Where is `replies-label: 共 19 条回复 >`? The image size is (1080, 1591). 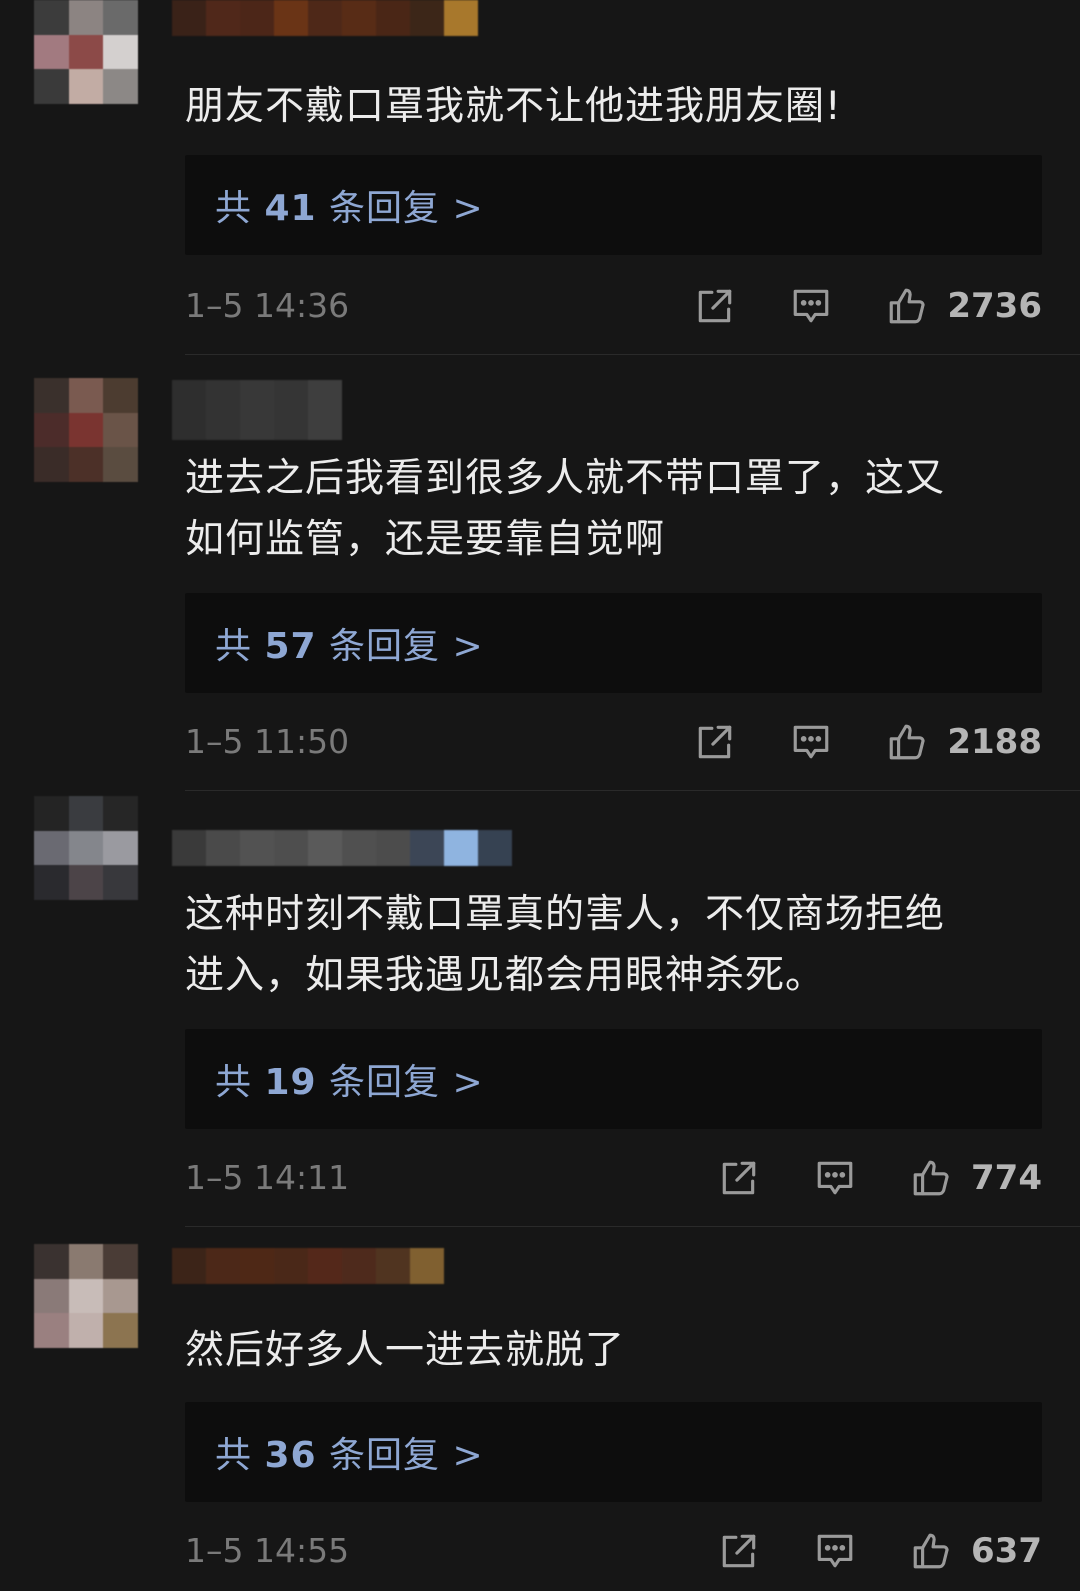
replies-label: 共 19 条回复 > is located at coordinates (349, 1082).